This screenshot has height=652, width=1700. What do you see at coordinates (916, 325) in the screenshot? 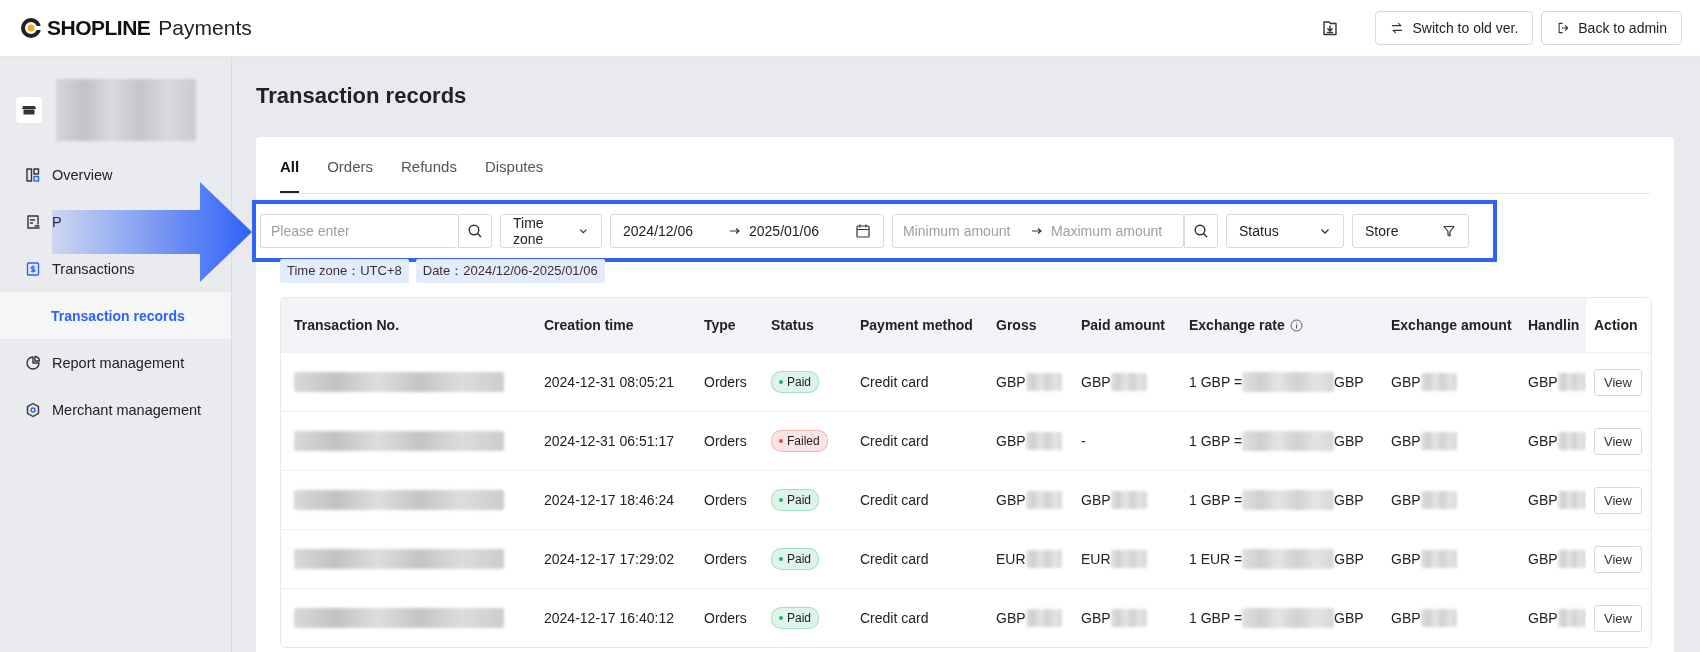
I see `column-header: Payment method` at bounding box center [916, 325].